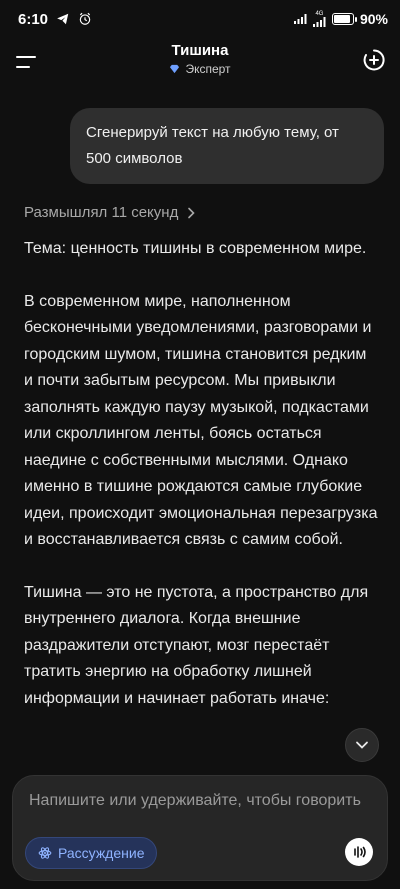 The width and height of the screenshot is (400, 889). Describe the element at coordinates (33, 19) in the screenshot. I see `status-time: 6:10` at that location.